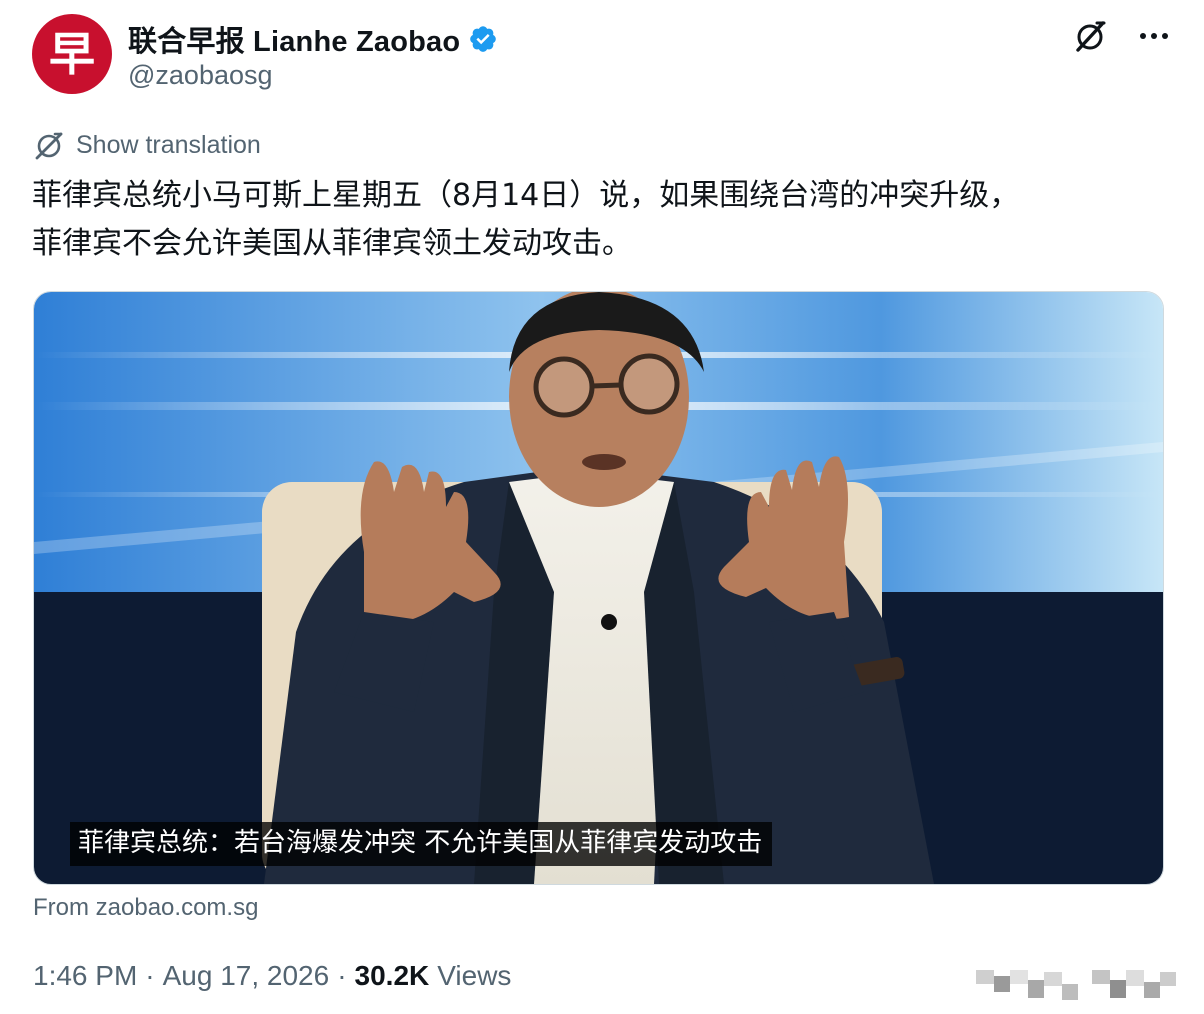 This screenshot has height=1014, width=1204. What do you see at coordinates (85, 976) in the screenshot?
I see `tweet-time: 1:46 PM` at bounding box center [85, 976].